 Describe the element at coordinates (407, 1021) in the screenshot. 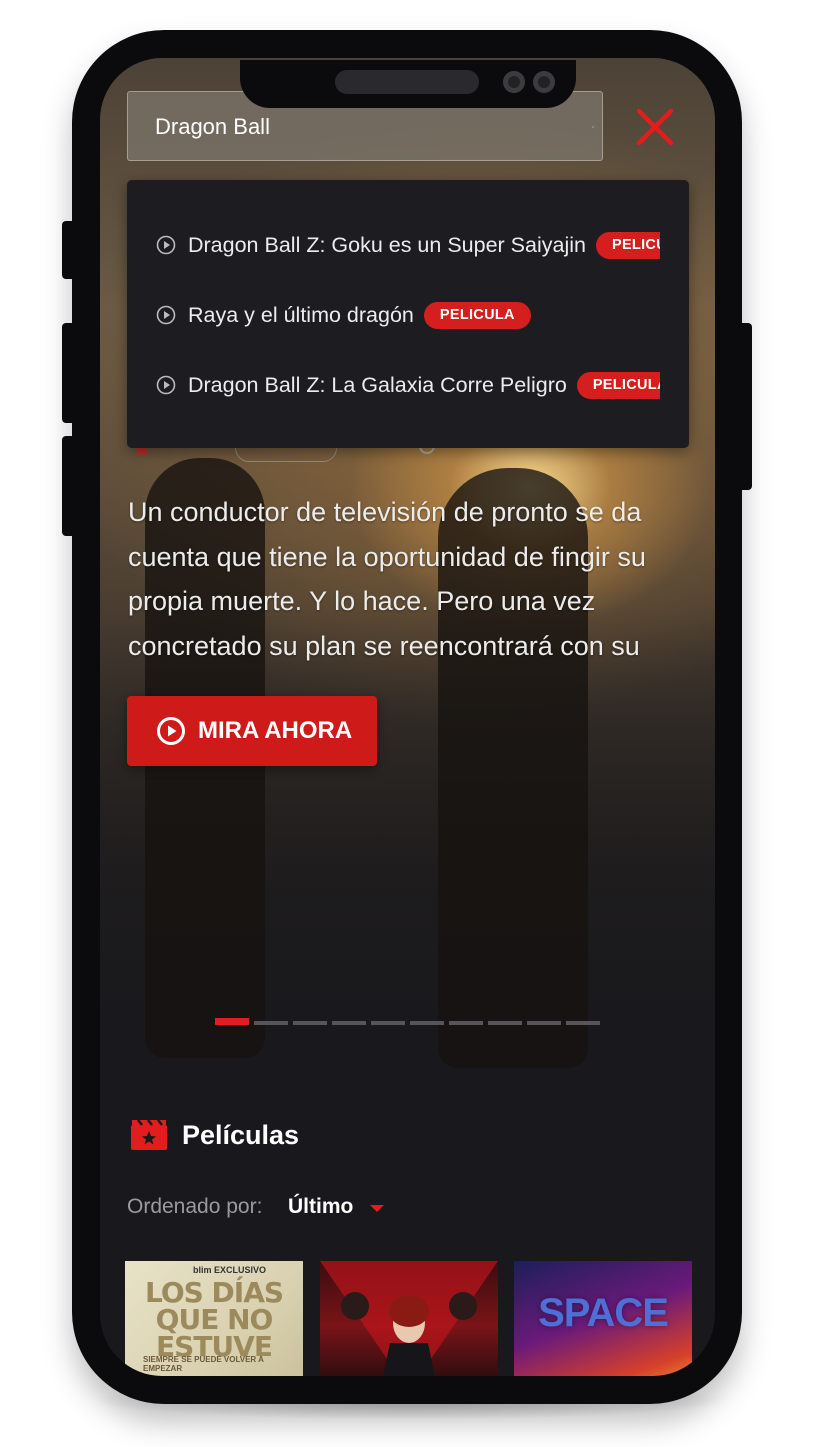

I see `hero-slide-indicators` at that location.